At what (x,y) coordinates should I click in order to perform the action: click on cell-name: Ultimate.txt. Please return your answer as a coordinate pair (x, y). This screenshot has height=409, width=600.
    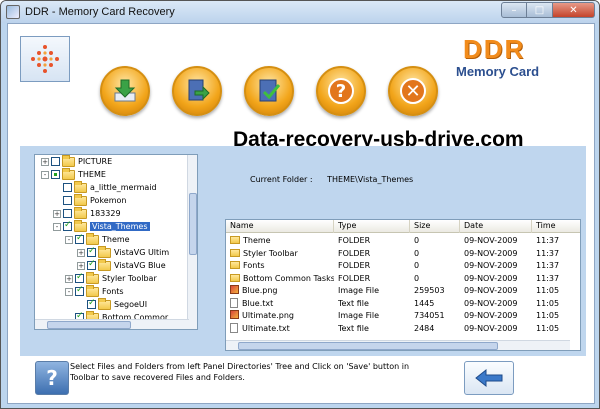
    Looking at the image, I should click on (282, 328).